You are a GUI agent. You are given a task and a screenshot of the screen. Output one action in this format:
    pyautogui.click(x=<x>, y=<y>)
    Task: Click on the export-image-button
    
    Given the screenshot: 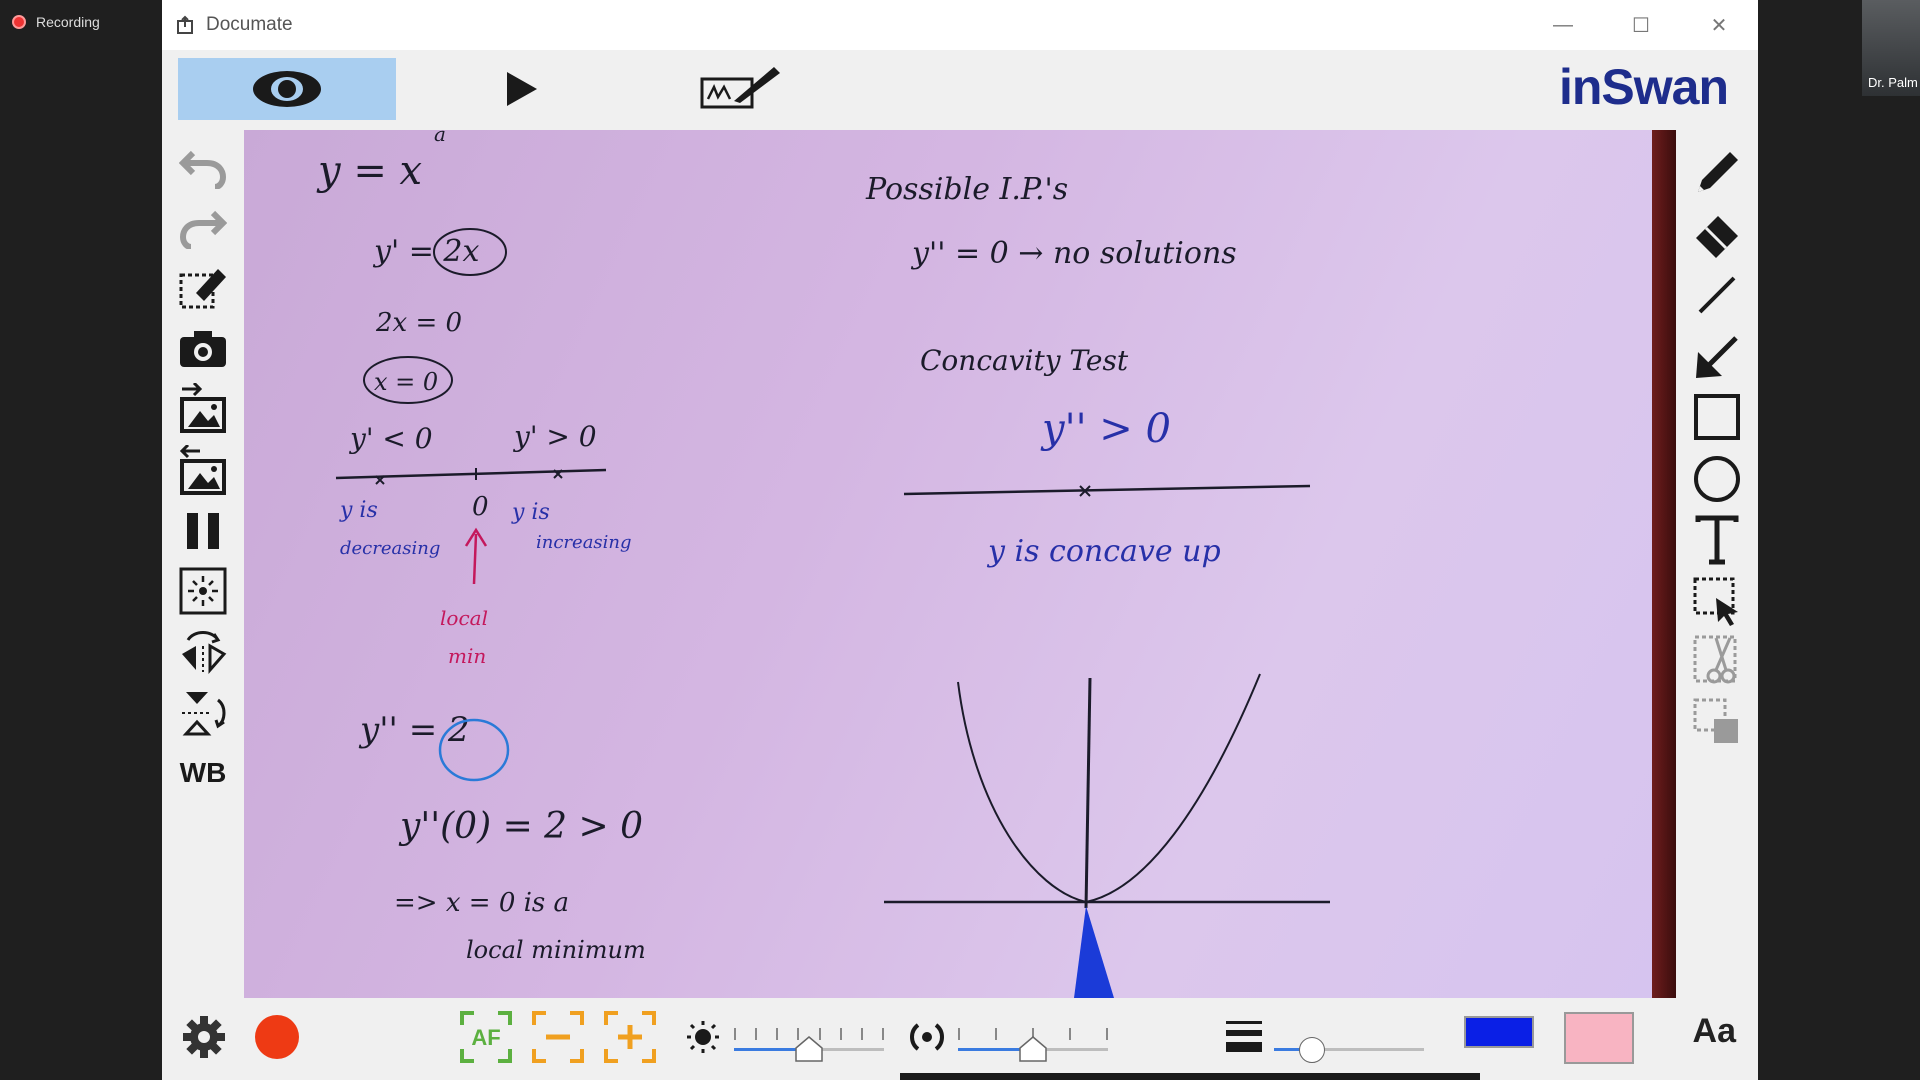 What is the action you would take?
    pyautogui.click(x=203, y=471)
    